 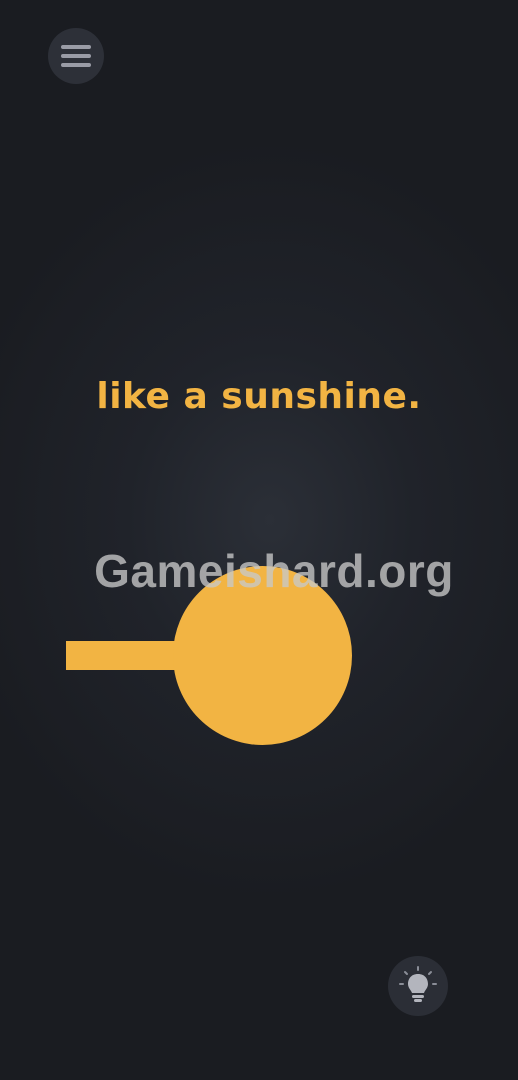 I want to click on level-phrase: like a sunshine., so click(x=259, y=396).